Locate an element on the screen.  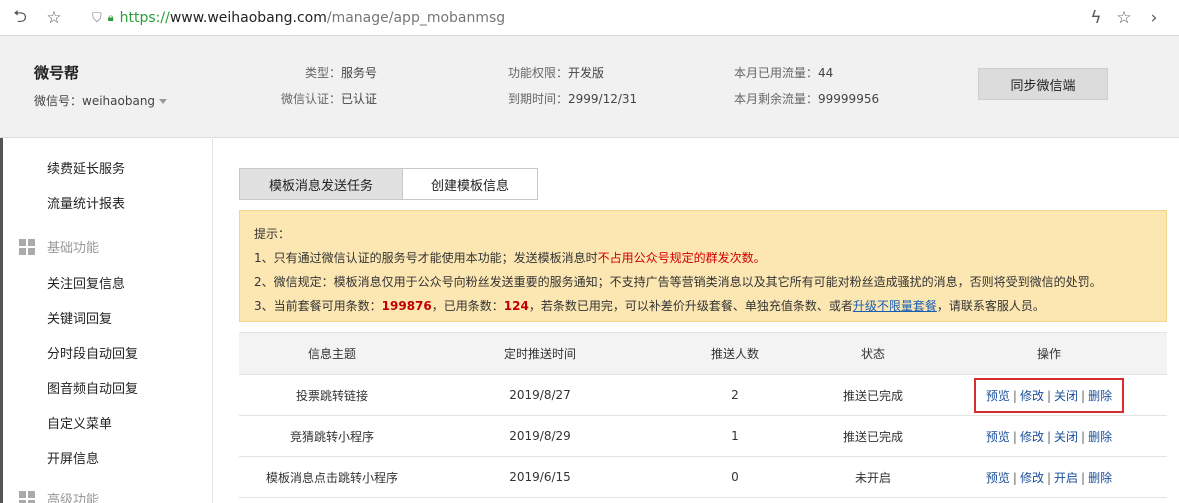
row-time: 2019/8/27 is located at coordinates (540, 395).